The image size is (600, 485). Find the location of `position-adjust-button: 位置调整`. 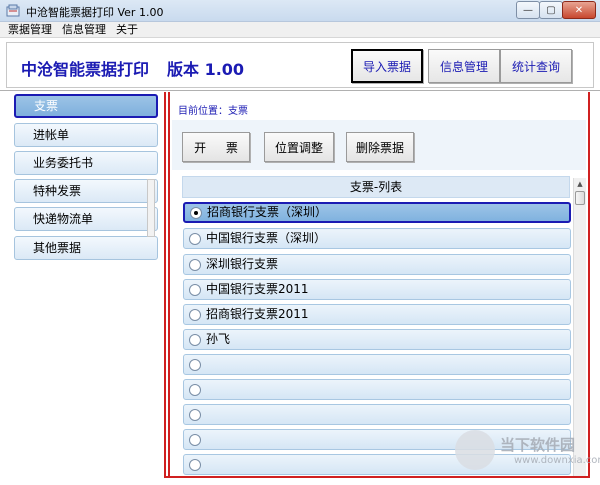

position-adjust-button: 位置调整 is located at coordinates (299, 147).